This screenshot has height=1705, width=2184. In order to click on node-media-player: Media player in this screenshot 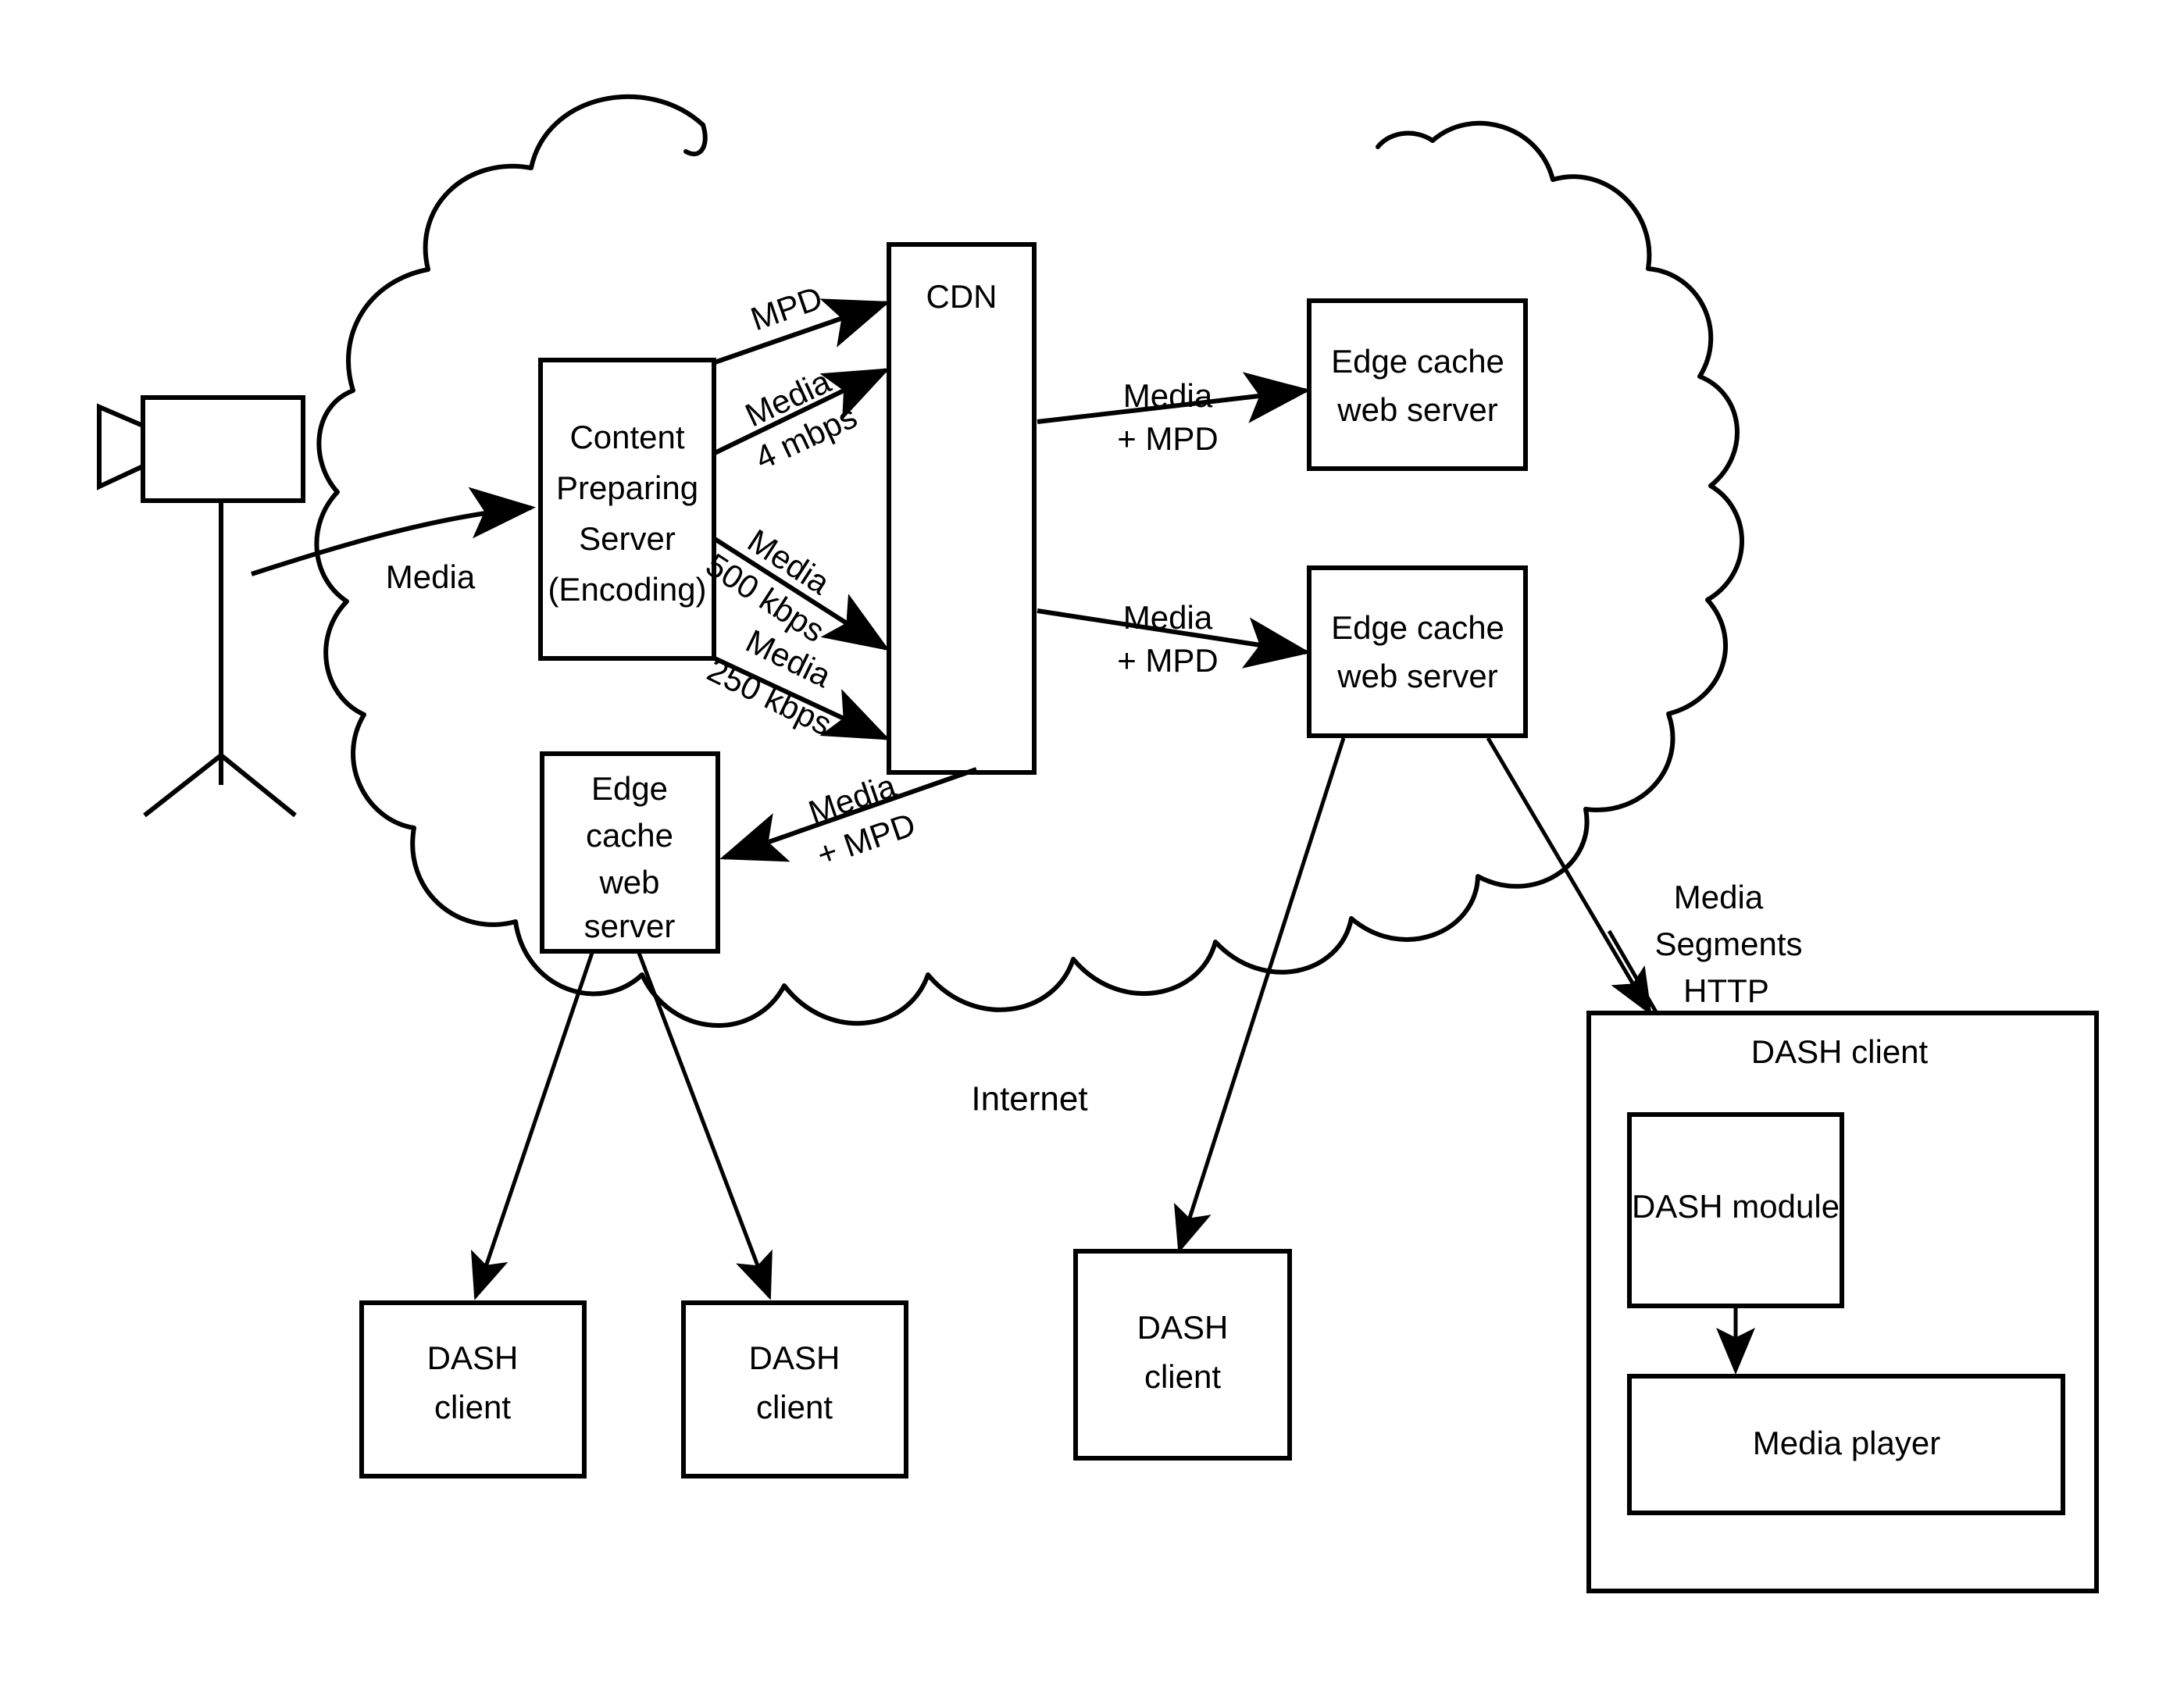, I will do `click(1846, 1444)`.